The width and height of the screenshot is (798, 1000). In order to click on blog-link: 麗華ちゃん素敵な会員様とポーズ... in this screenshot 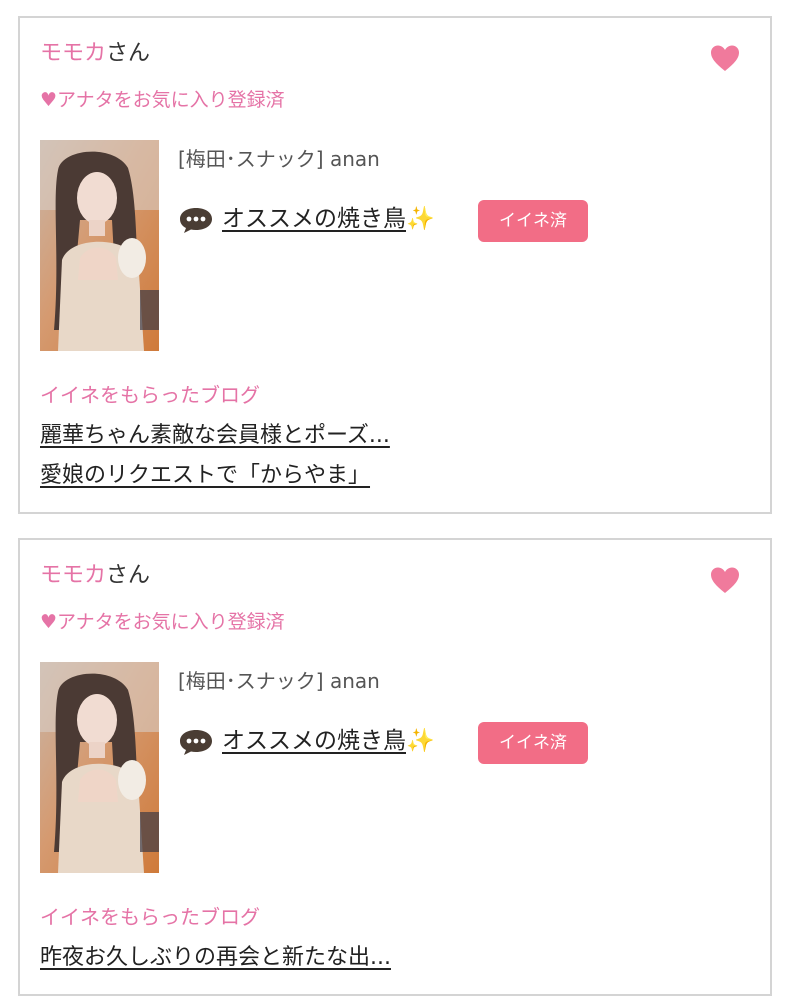, I will do `click(215, 436)`.